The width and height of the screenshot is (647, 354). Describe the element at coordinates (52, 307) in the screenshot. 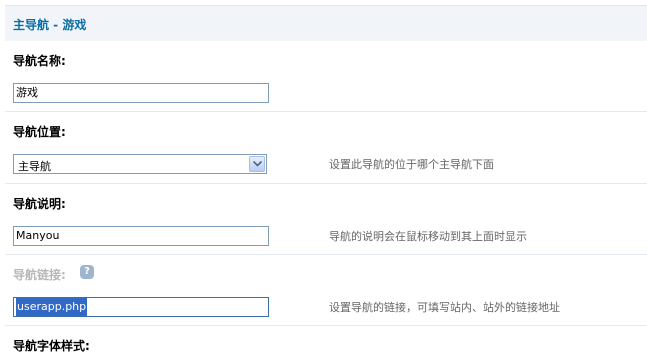

I see `nav-link-value: userapp.php` at that location.